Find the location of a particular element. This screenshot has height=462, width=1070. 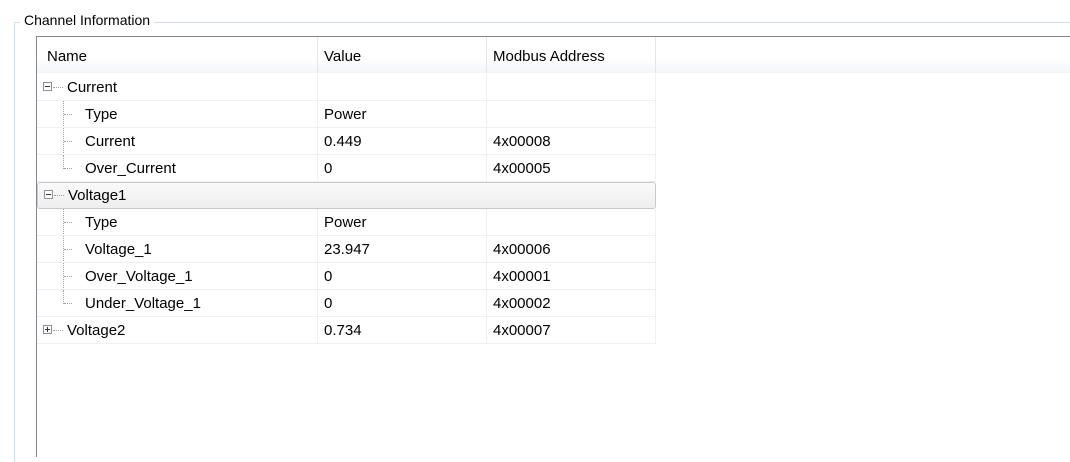

column-header-name: Name is located at coordinates (177, 55).